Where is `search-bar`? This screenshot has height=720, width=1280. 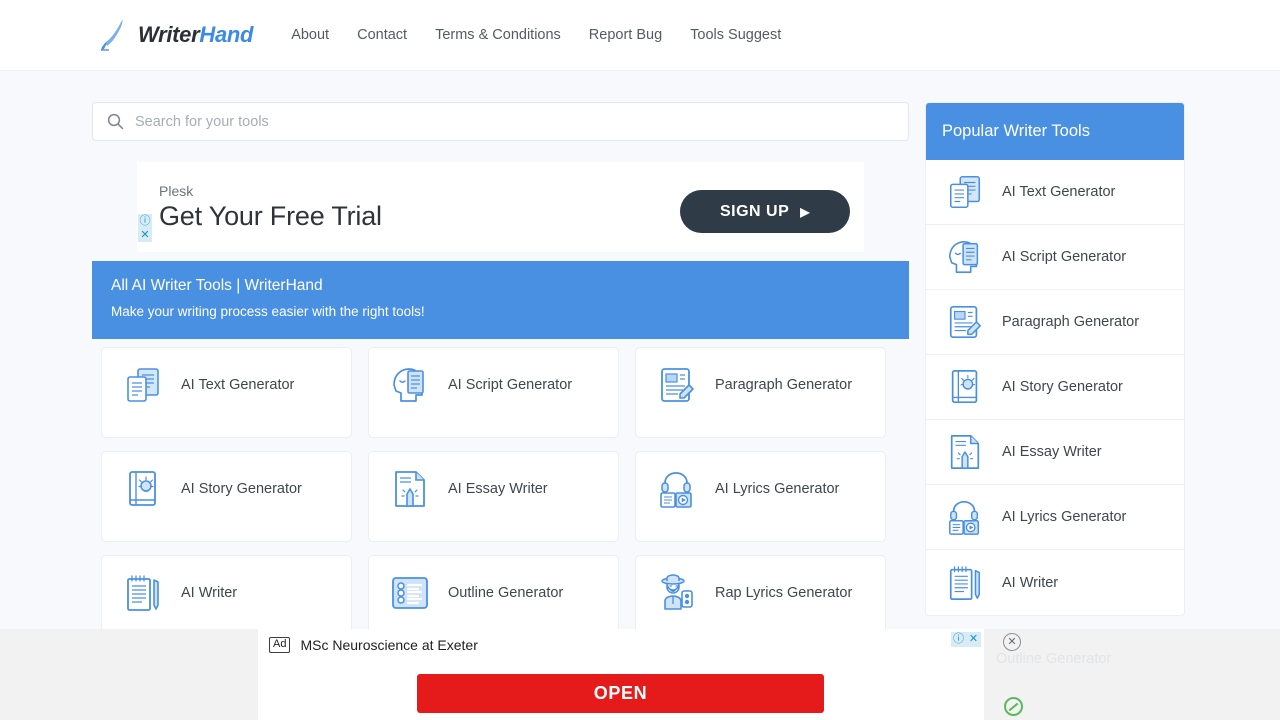
search-bar is located at coordinates (500, 121).